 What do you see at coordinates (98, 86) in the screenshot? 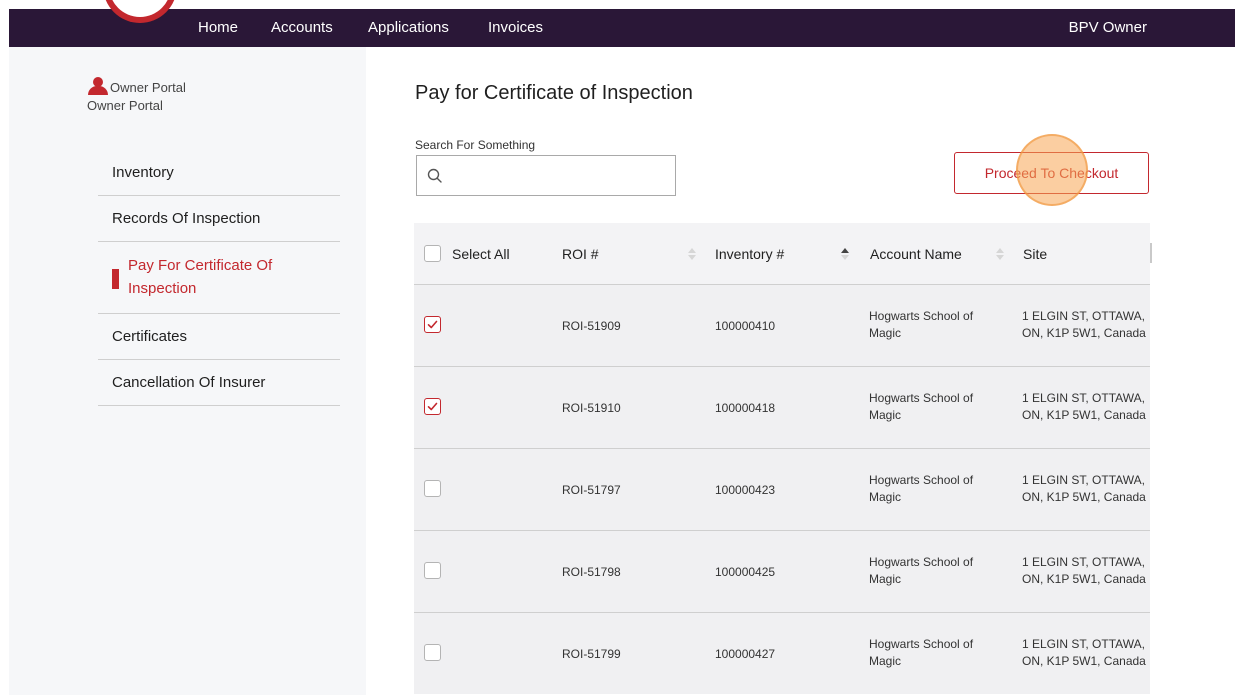
I see `person-icon` at bounding box center [98, 86].